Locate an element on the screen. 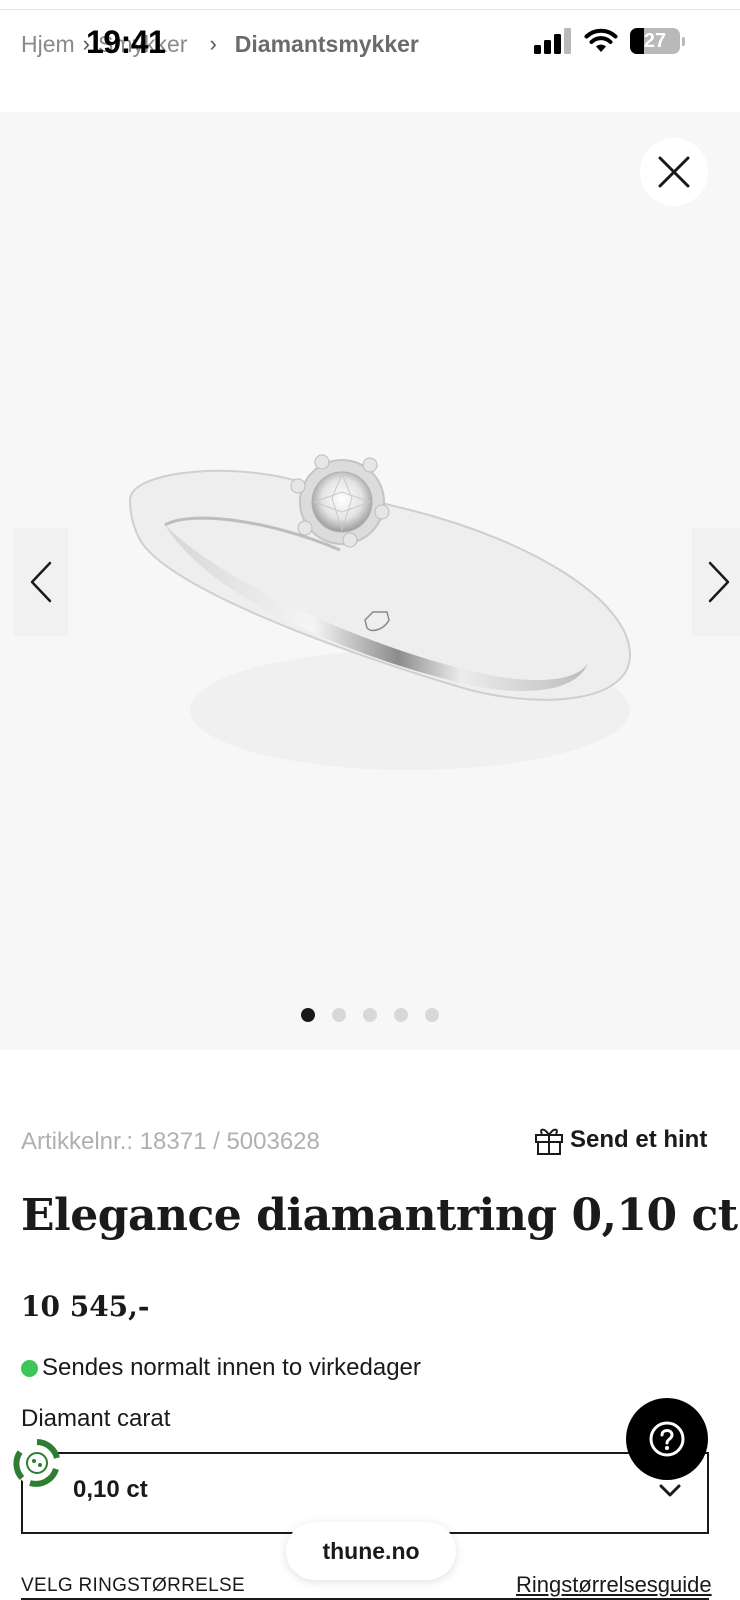 The height and width of the screenshot is (1600, 740). close-gallery-button is located at coordinates (674, 172).